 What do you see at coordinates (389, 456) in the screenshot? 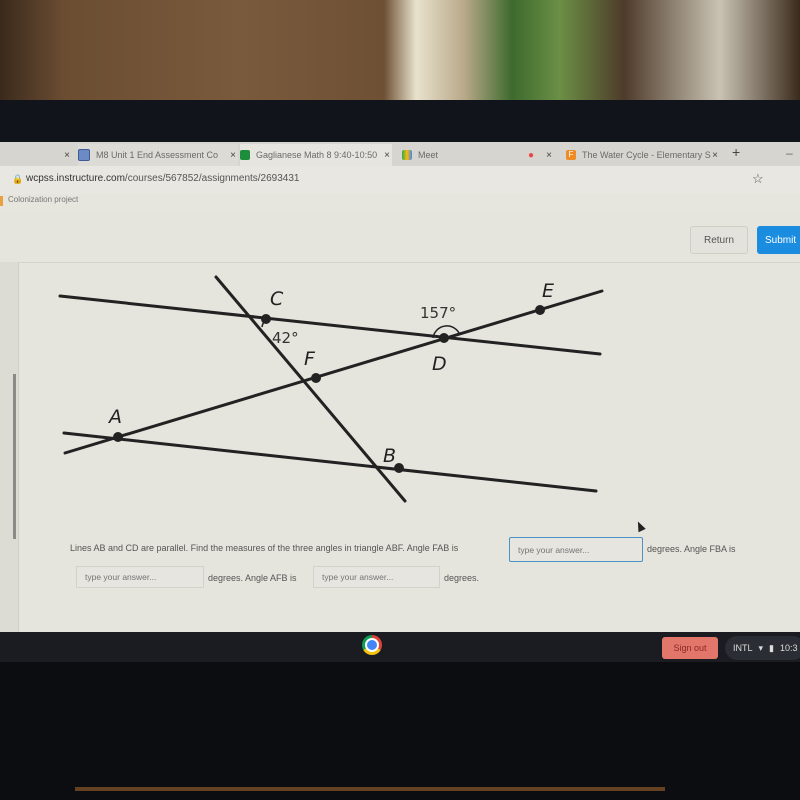
I see `label-b: B` at bounding box center [389, 456].